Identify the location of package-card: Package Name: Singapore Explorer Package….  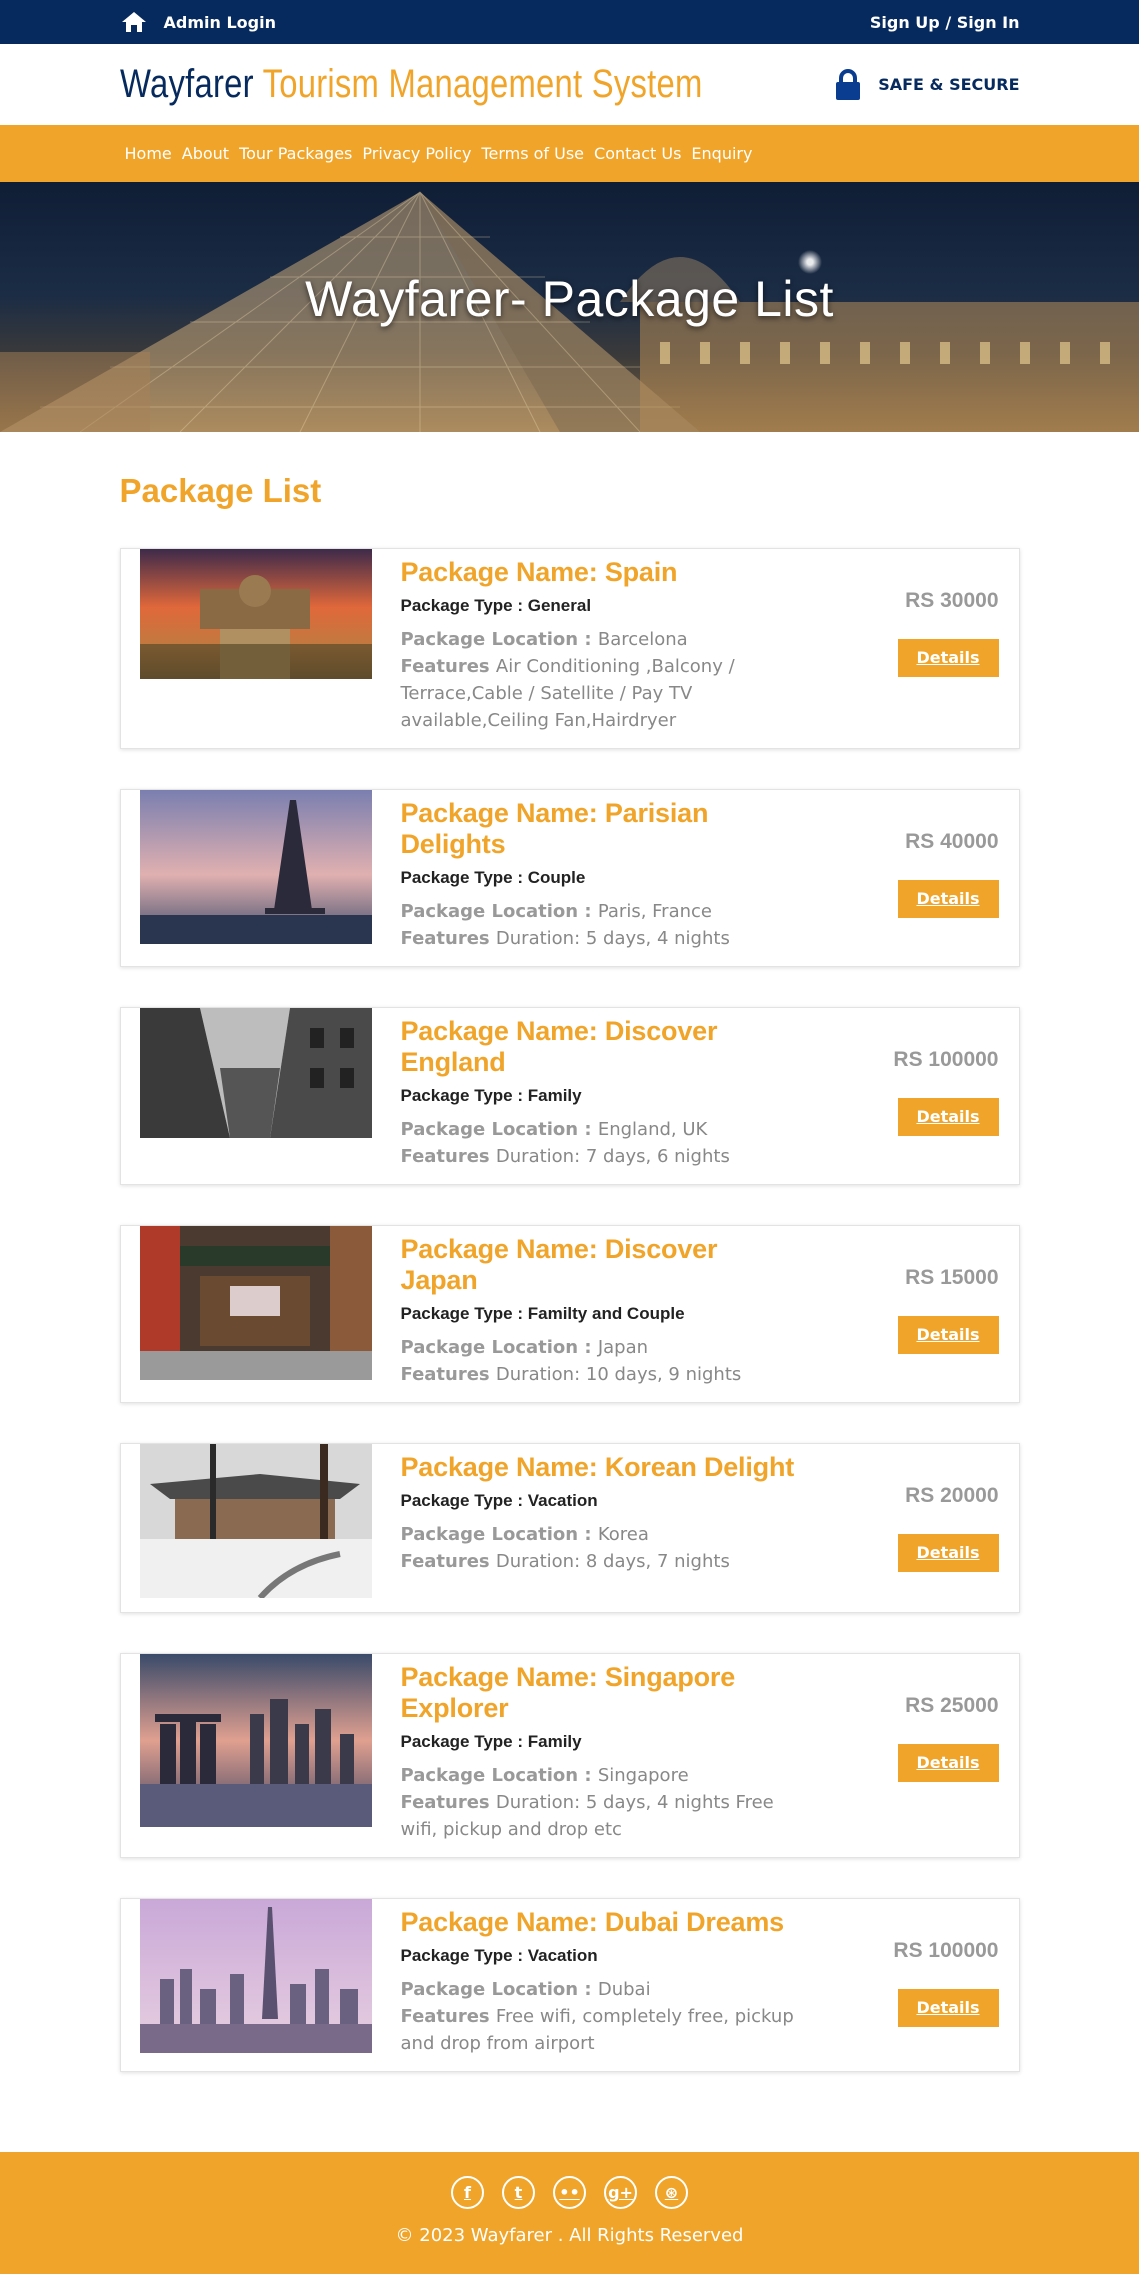
(569, 1755).